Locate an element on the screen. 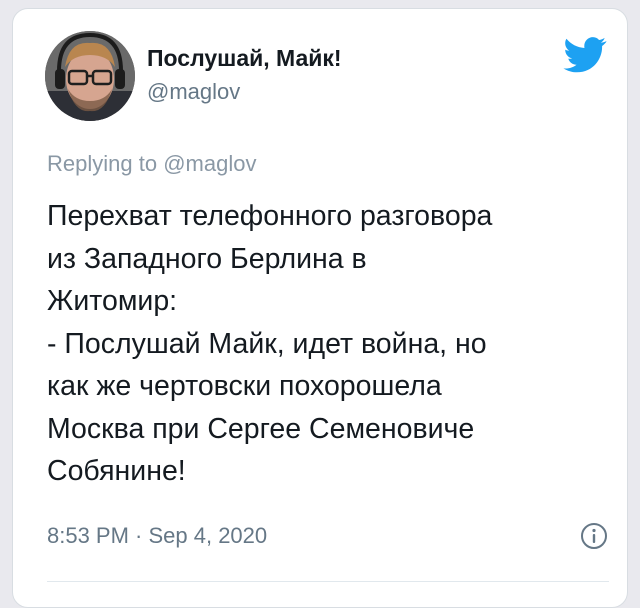 This screenshot has height=608, width=640. reply-context: Replying to @maglov is located at coordinates (151, 164).